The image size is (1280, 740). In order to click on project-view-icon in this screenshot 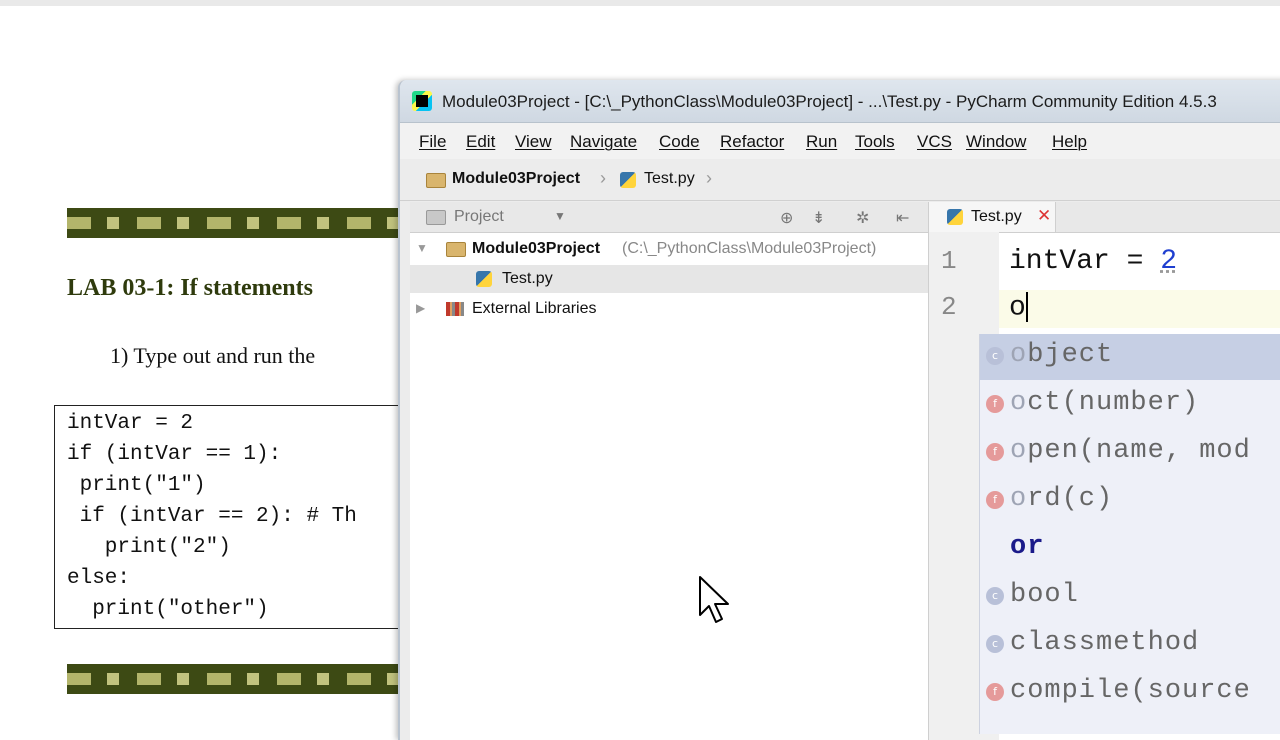, I will do `click(436, 217)`.